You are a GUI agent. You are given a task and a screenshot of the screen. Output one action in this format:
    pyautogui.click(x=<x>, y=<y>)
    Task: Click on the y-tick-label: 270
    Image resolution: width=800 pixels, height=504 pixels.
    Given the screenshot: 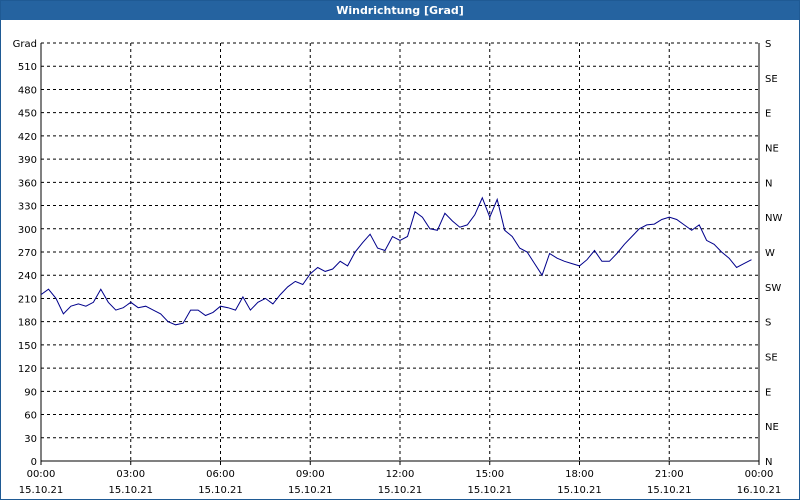 What is the action you would take?
    pyautogui.click(x=27, y=253)
    